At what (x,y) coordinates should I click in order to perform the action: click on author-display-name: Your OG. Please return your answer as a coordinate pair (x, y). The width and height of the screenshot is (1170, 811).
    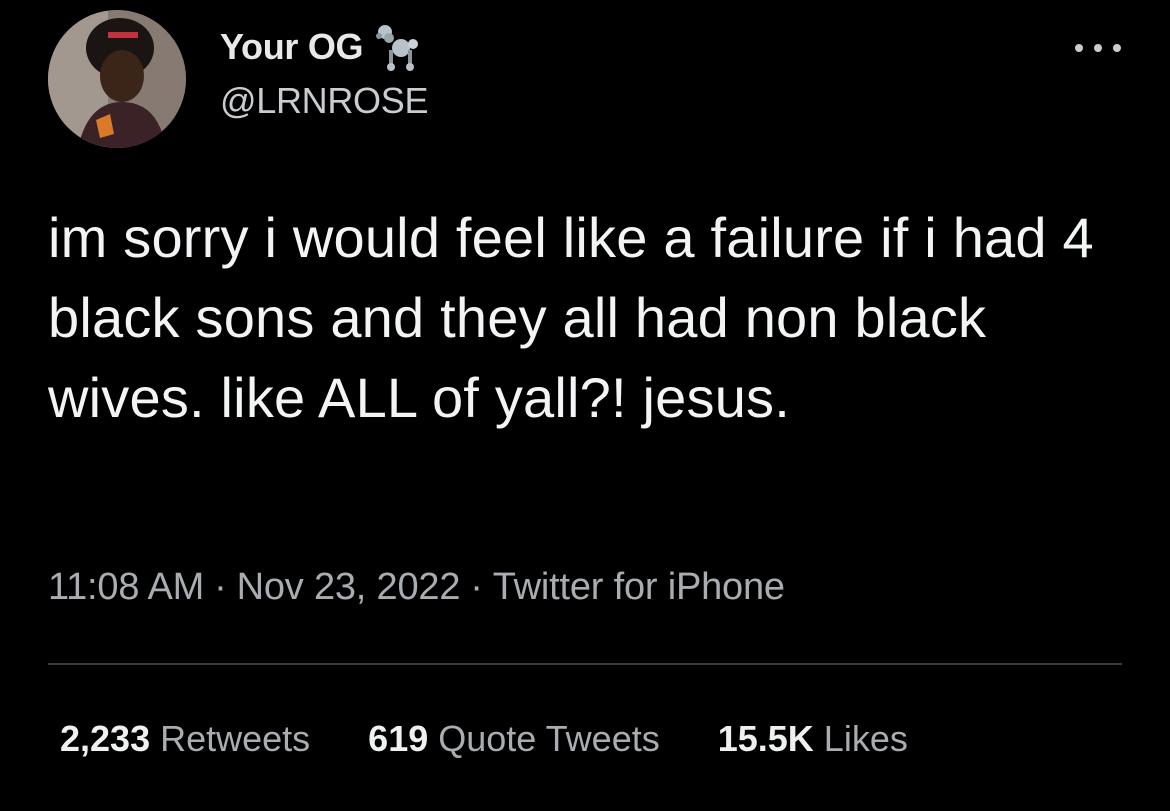
    Looking at the image, I should click on (292, 47).